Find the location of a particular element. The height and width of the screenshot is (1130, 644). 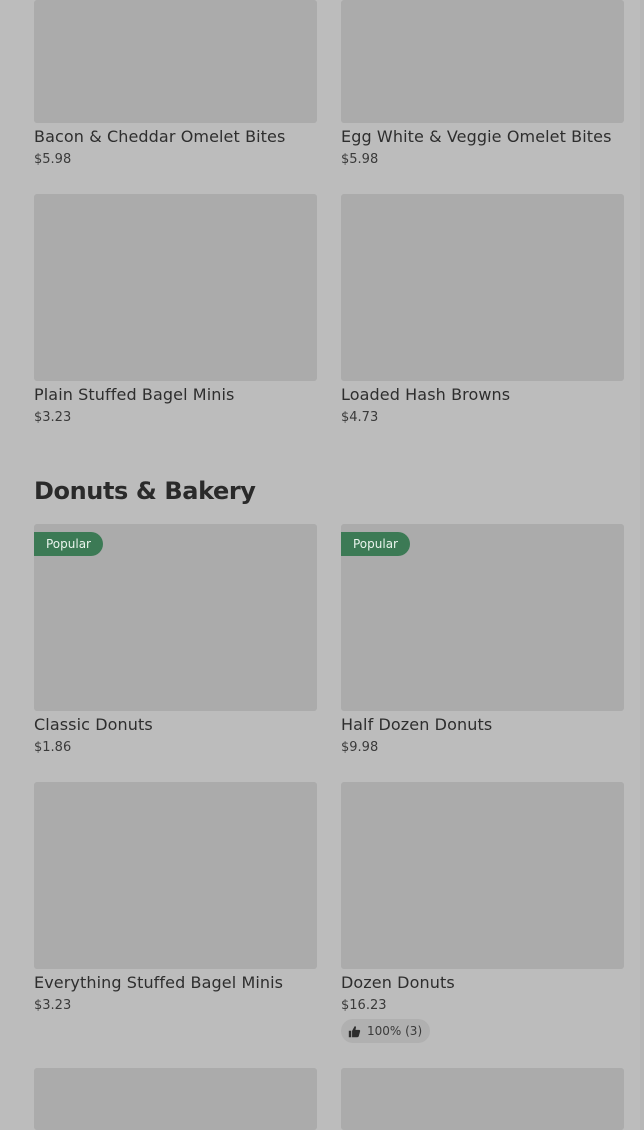

item-name: Loaded Hash Browns is located at coordinates (426, 394).